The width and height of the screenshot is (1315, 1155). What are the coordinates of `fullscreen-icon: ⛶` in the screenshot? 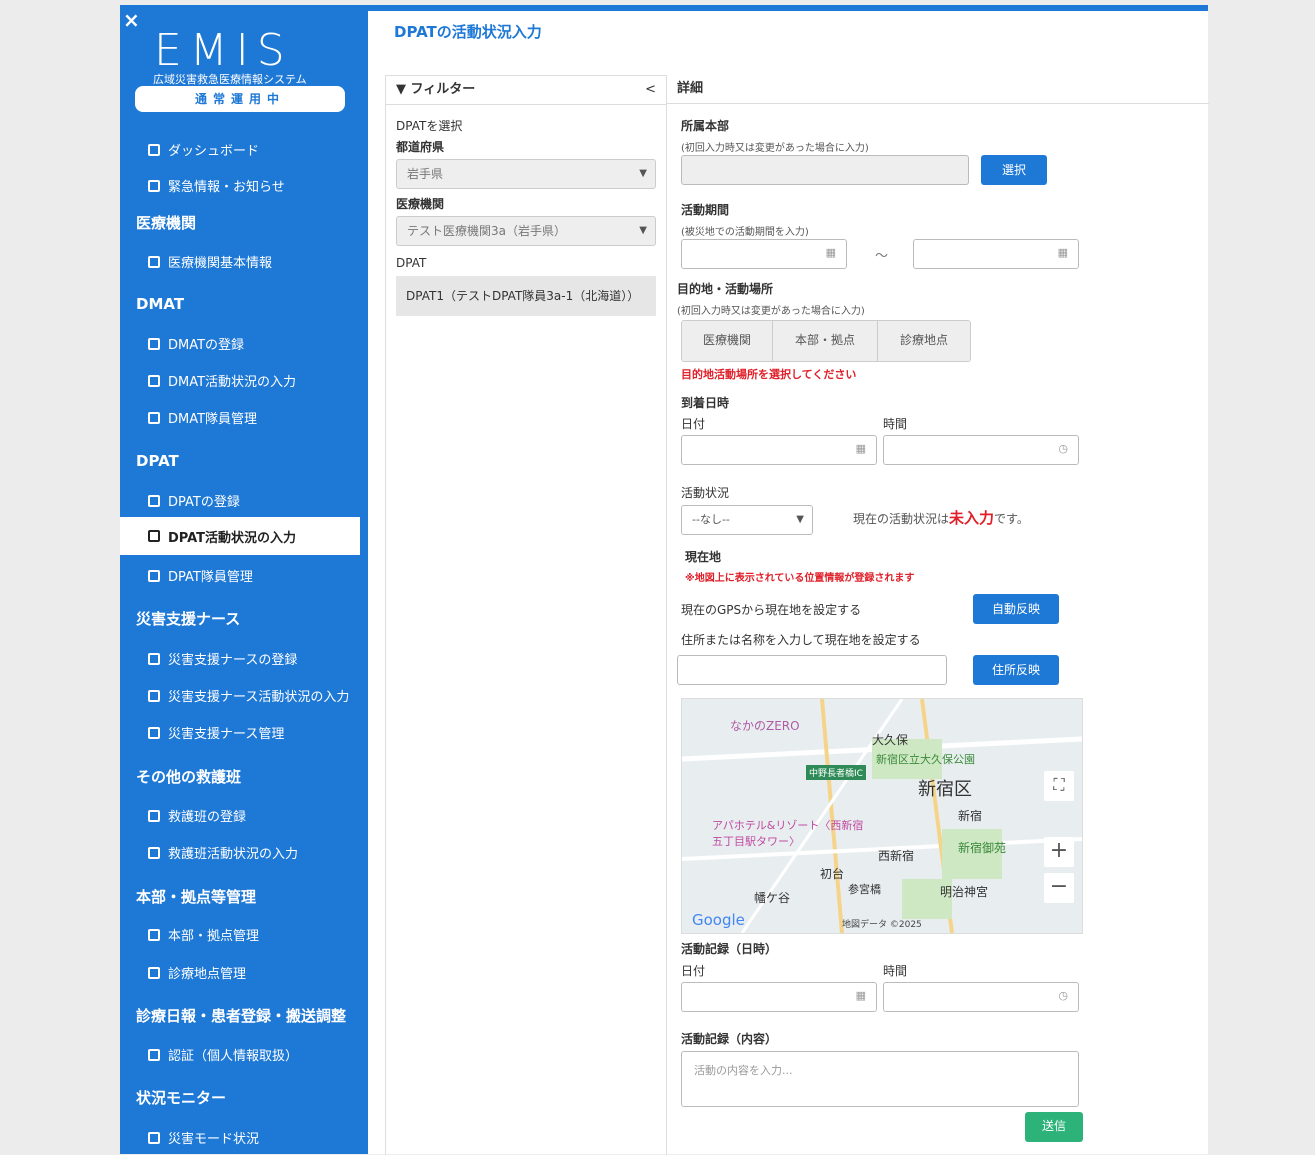 It's located at (1059, 786).